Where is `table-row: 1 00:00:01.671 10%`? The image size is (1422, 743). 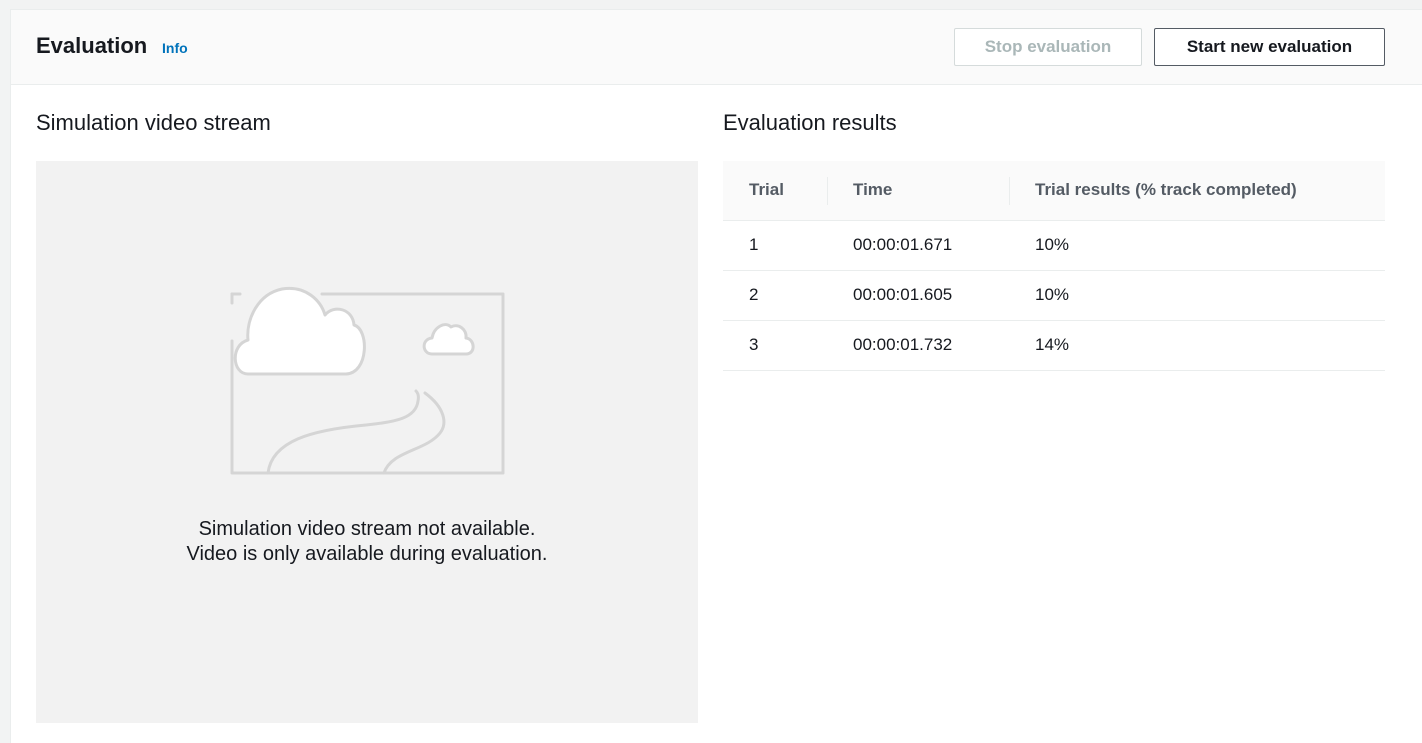
table-row: 1 00:00:01.671 10% is located at coordinates (1054, 245).